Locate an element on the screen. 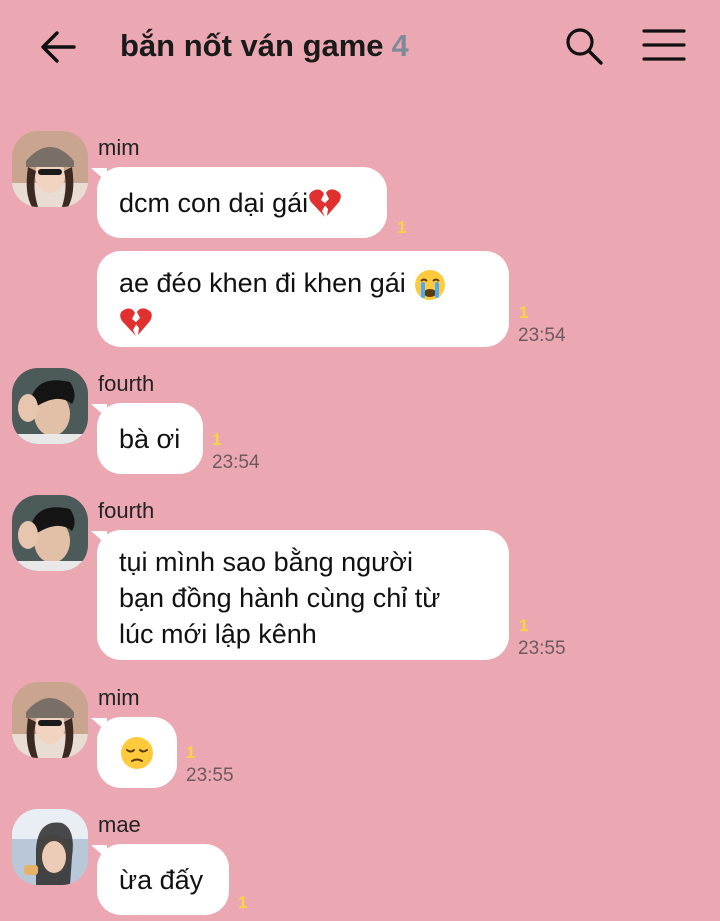  message-text: ừa đấy is located at coordinates (161, 879).